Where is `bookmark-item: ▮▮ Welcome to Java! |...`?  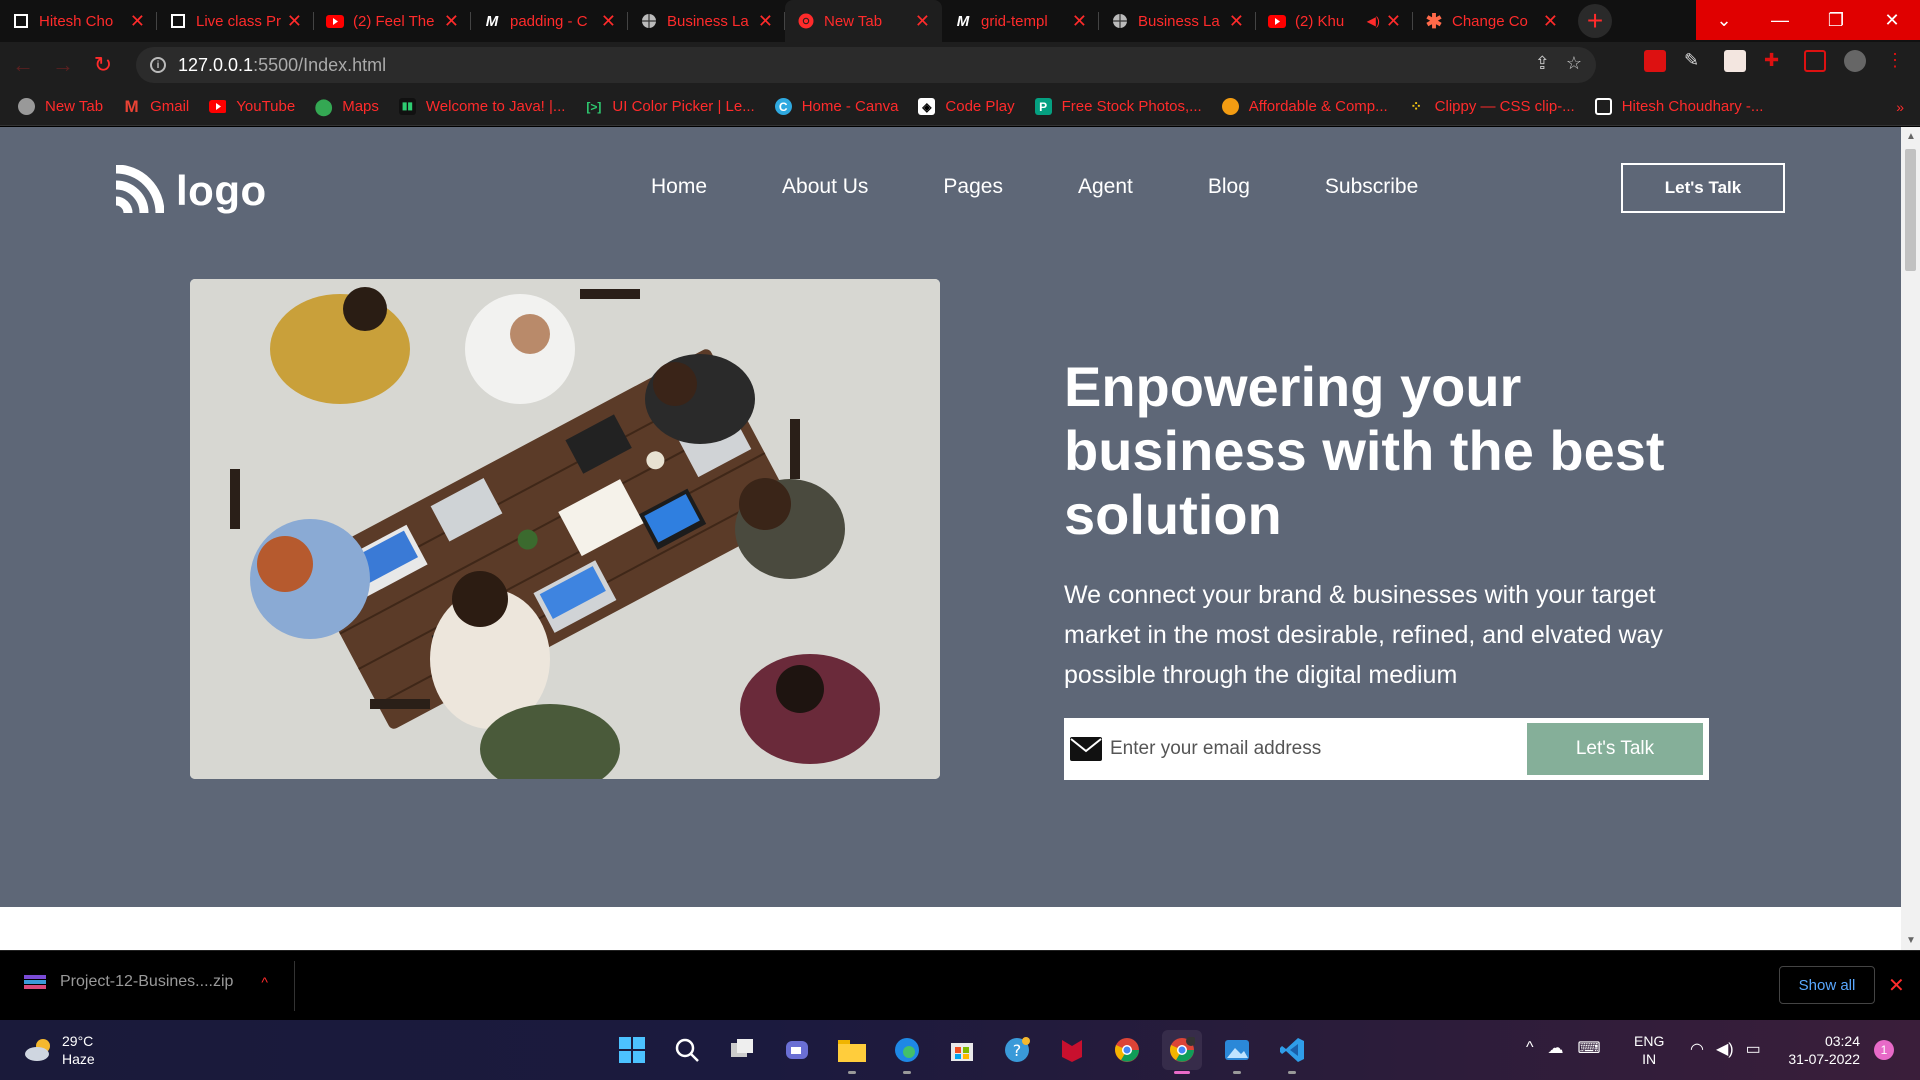 bookmark-item: ▮▮ Welcome to Java! |... is located at coordinates (481, 106).